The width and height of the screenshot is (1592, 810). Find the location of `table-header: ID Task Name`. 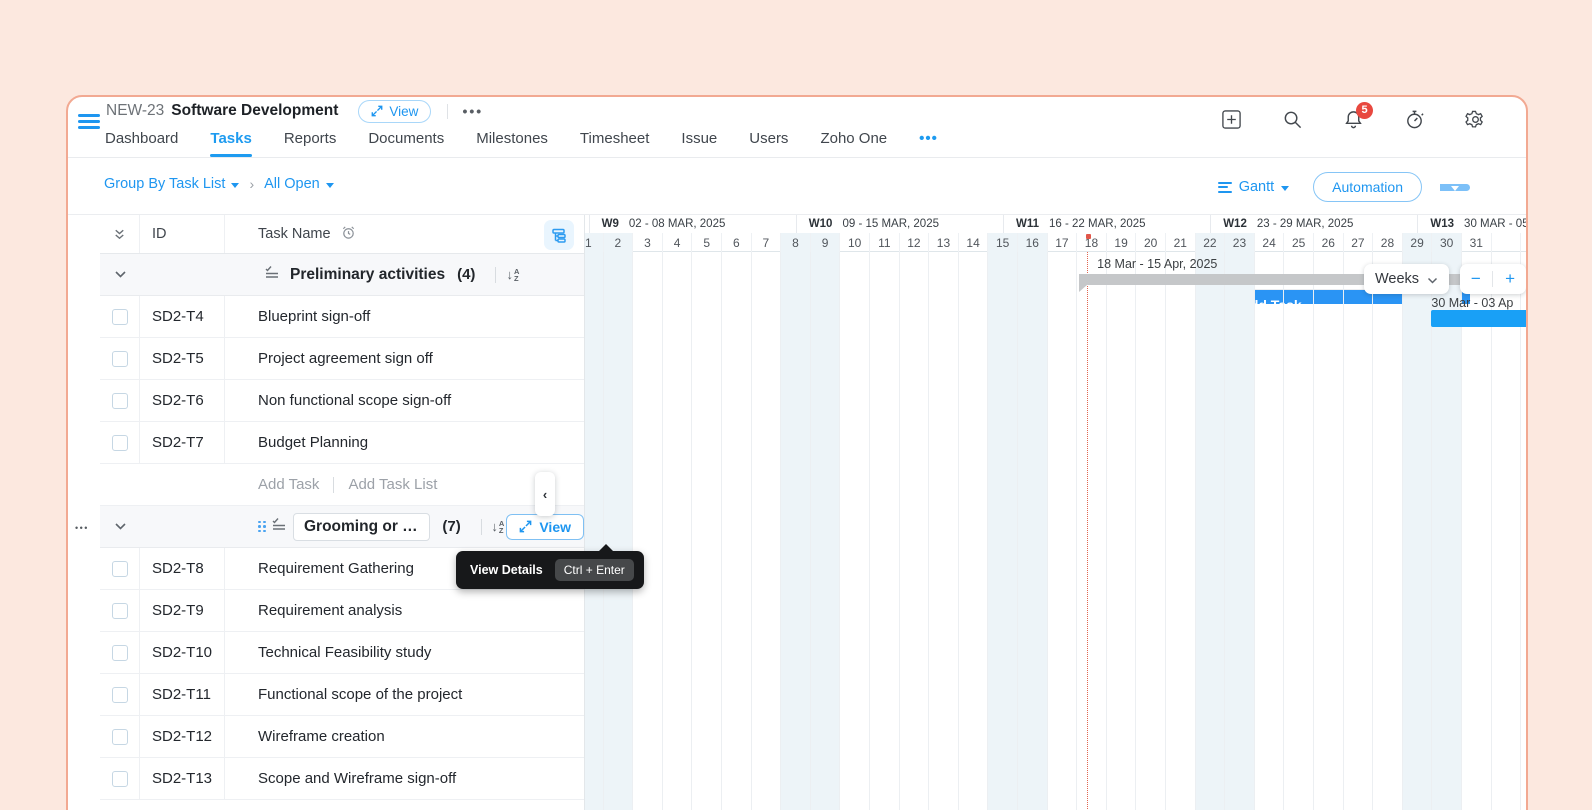

table-header: ID Task Name is located at coordinates (342, 234).